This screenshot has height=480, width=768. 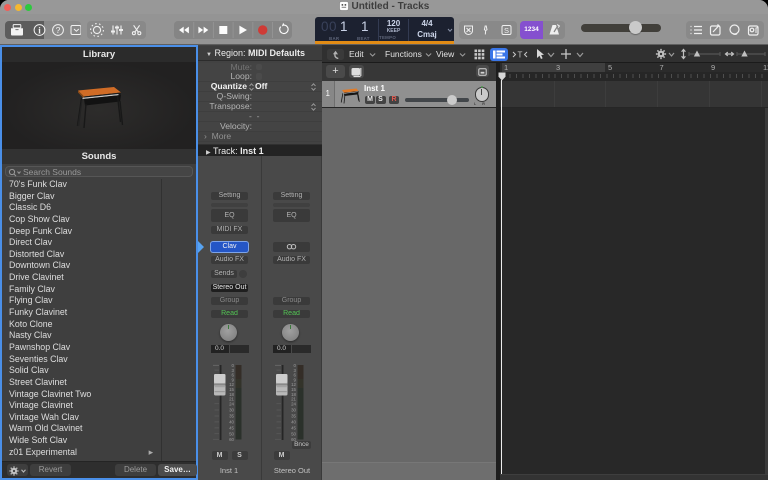 I want to click on svg-text: T, so click(x=520, y=55).